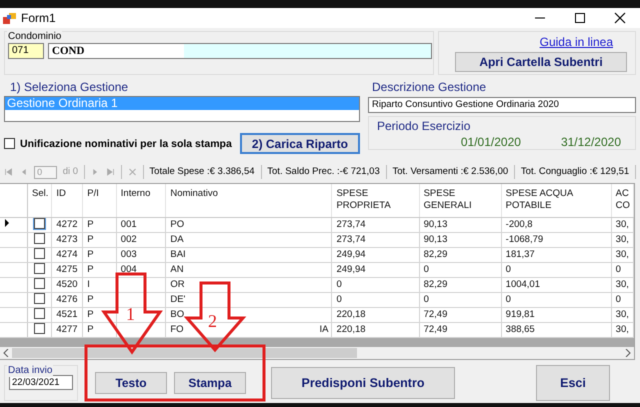 The width and height of the screenshot is (640, 407). What do you see at coordinates (520, 254) in the screenshot?
I see `table-cell: 181,37` at bounding box center [520, 254].